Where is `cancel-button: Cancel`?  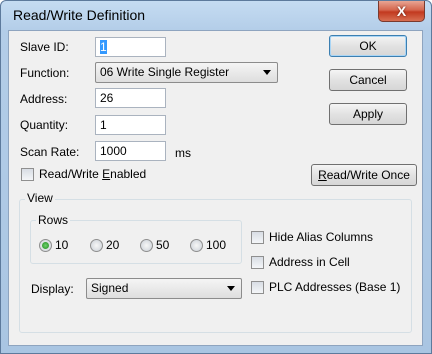
cancel-button: Cancel is located at coordinates (368, 80).